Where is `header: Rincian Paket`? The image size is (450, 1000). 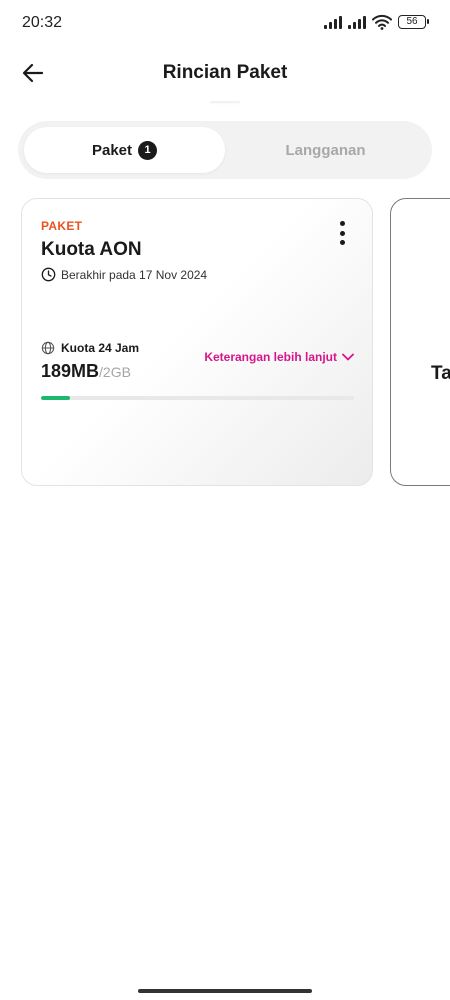 header: Rincian Paket is located at coordinates (225, 73).